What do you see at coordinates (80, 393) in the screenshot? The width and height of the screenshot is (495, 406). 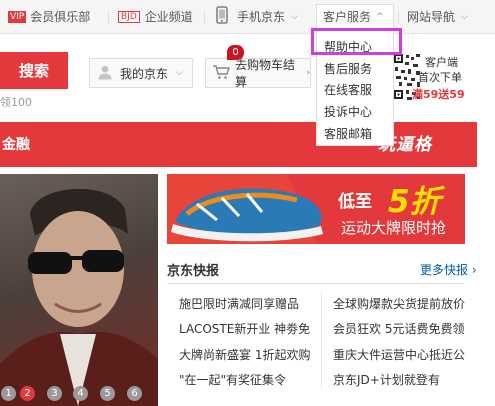 I see `carousel-dot: 4` at bounding box center [80, 393].